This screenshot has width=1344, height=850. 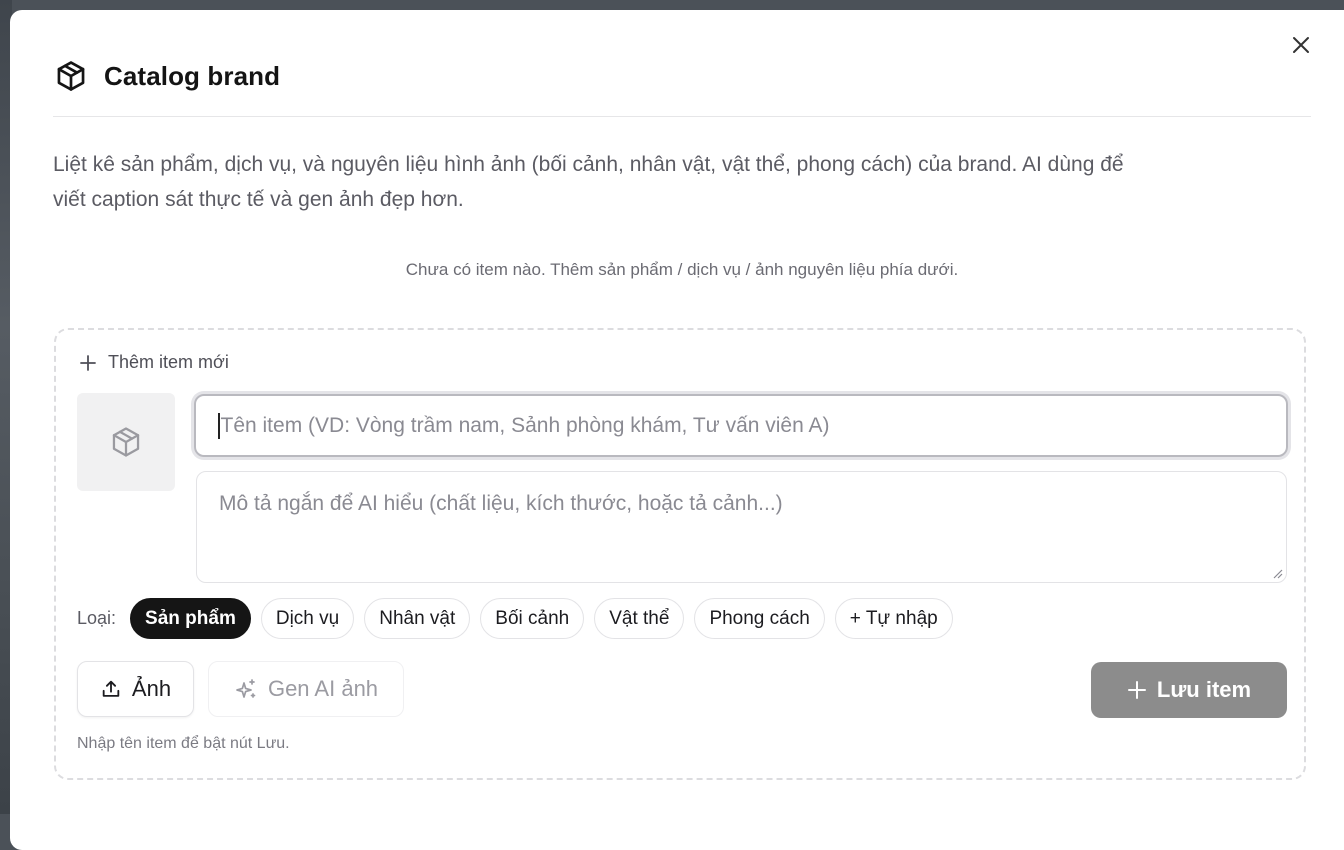 What do you see at coordinates (219, 425) in the screenshot?
I see `text-caret` at bounding box center [219, 425].